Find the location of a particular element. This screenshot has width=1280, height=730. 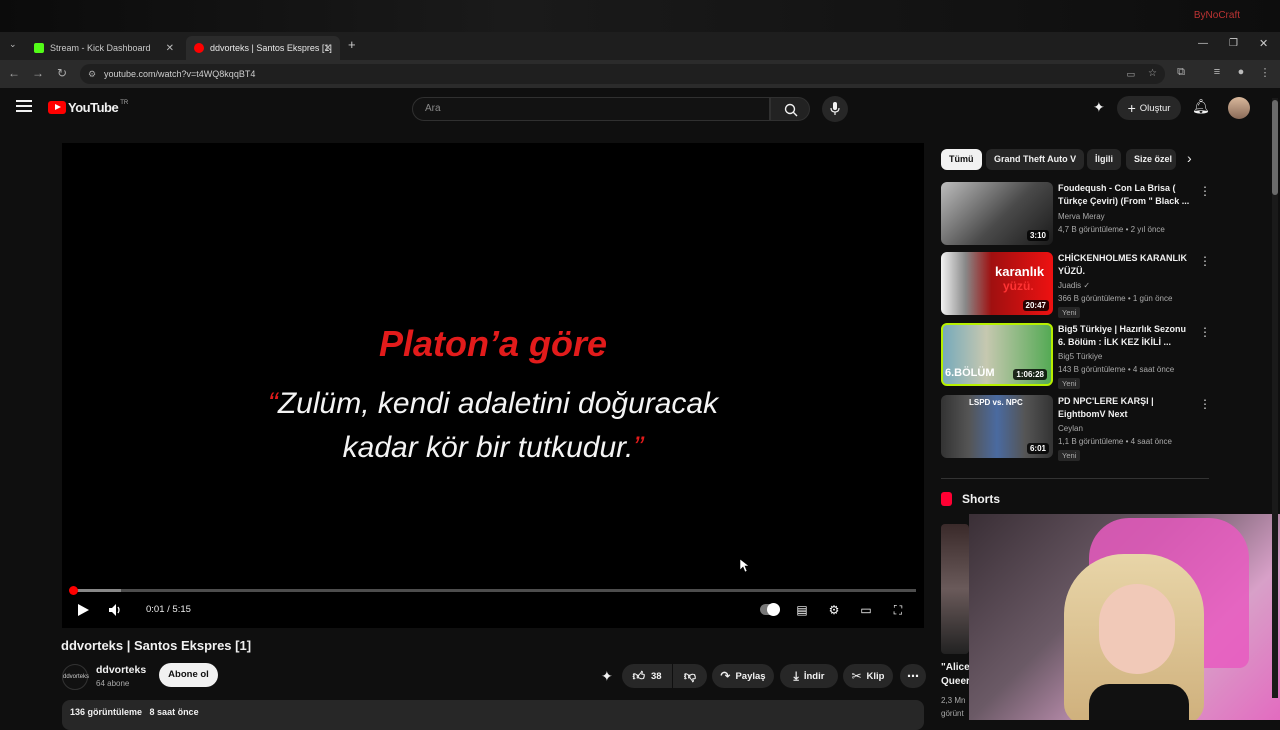

search-button is located at coordinates (790, 109).